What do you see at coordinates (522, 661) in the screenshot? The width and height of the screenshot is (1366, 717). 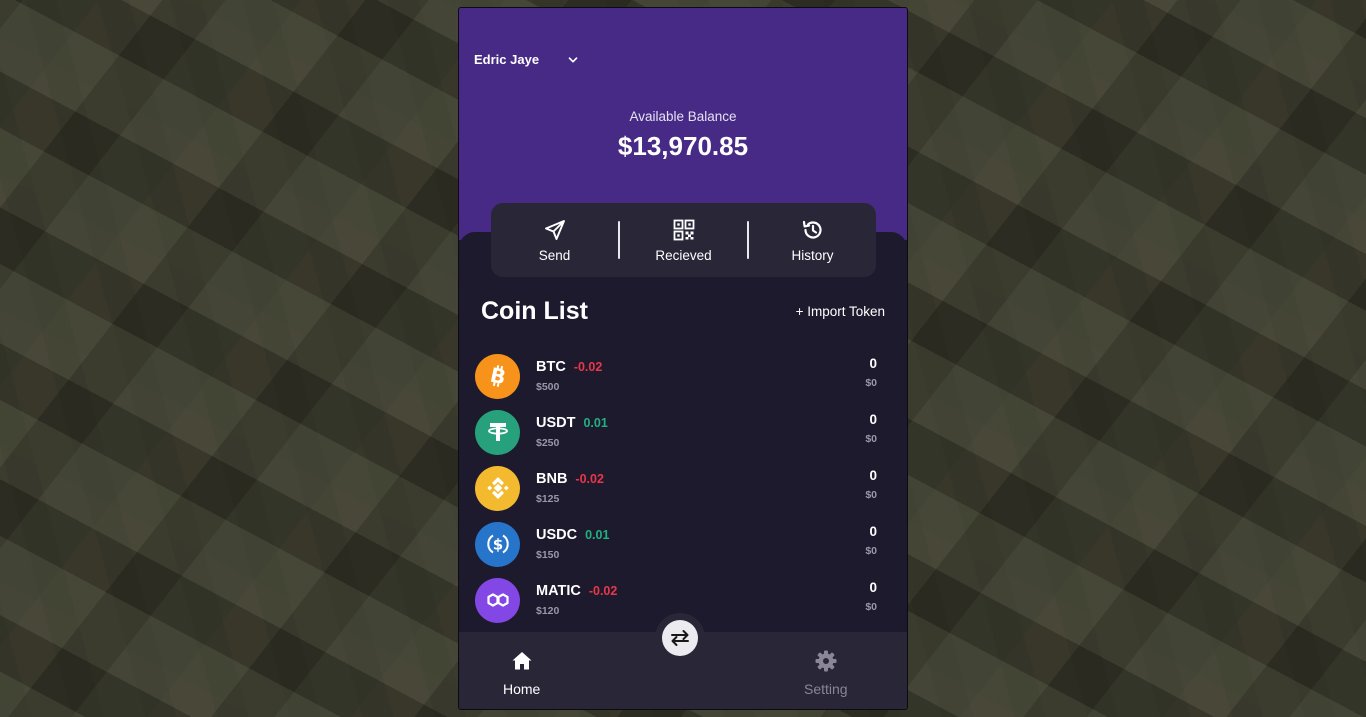 I see `home-icon` at bounding box center [522, 661].